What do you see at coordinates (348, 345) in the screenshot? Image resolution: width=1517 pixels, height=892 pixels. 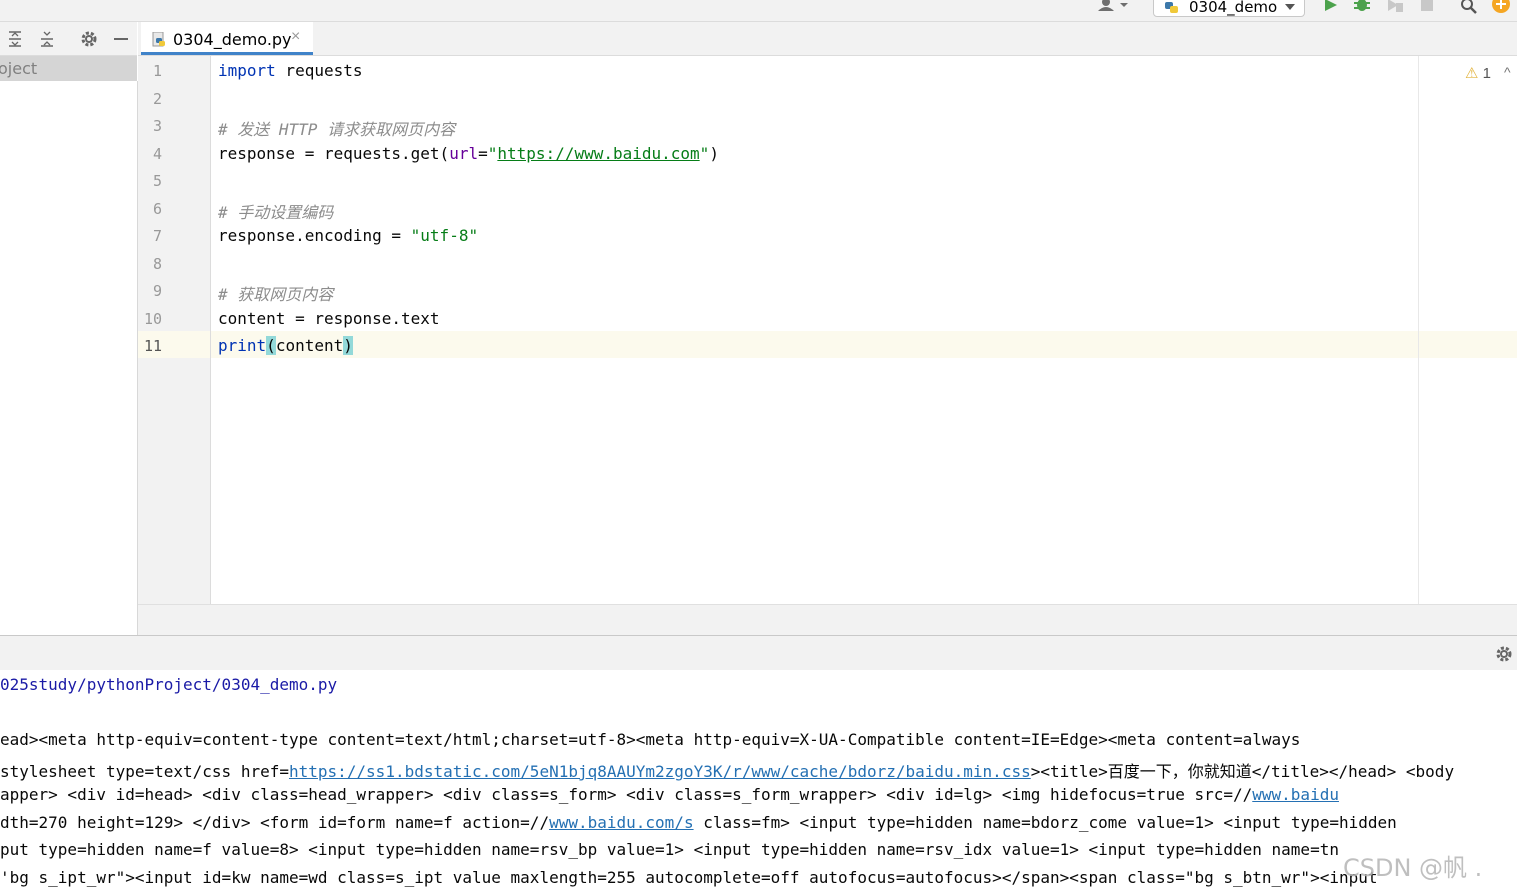 I see `matched-bracket: )` at bounding box center [348, 345].